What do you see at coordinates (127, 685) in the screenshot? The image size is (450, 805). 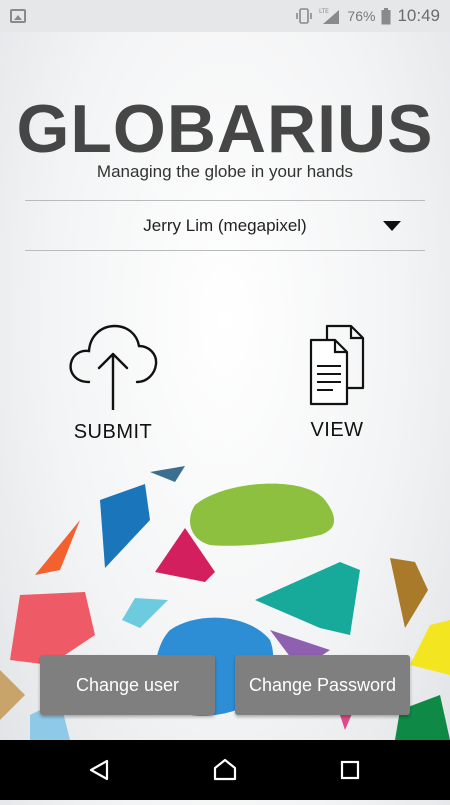 I see `change-user-button: Change user` at bounding box center [127, 685].